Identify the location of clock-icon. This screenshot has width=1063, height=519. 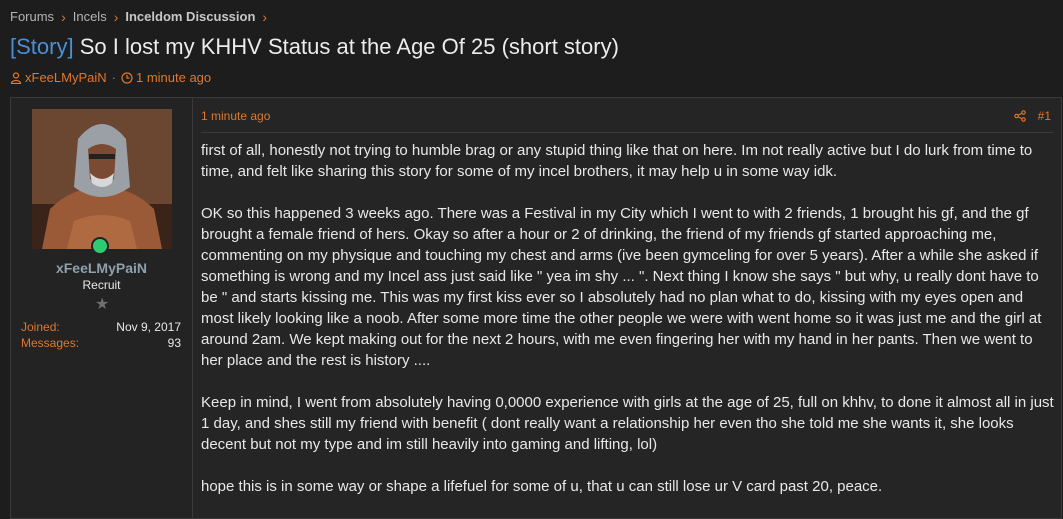
(127, 77).